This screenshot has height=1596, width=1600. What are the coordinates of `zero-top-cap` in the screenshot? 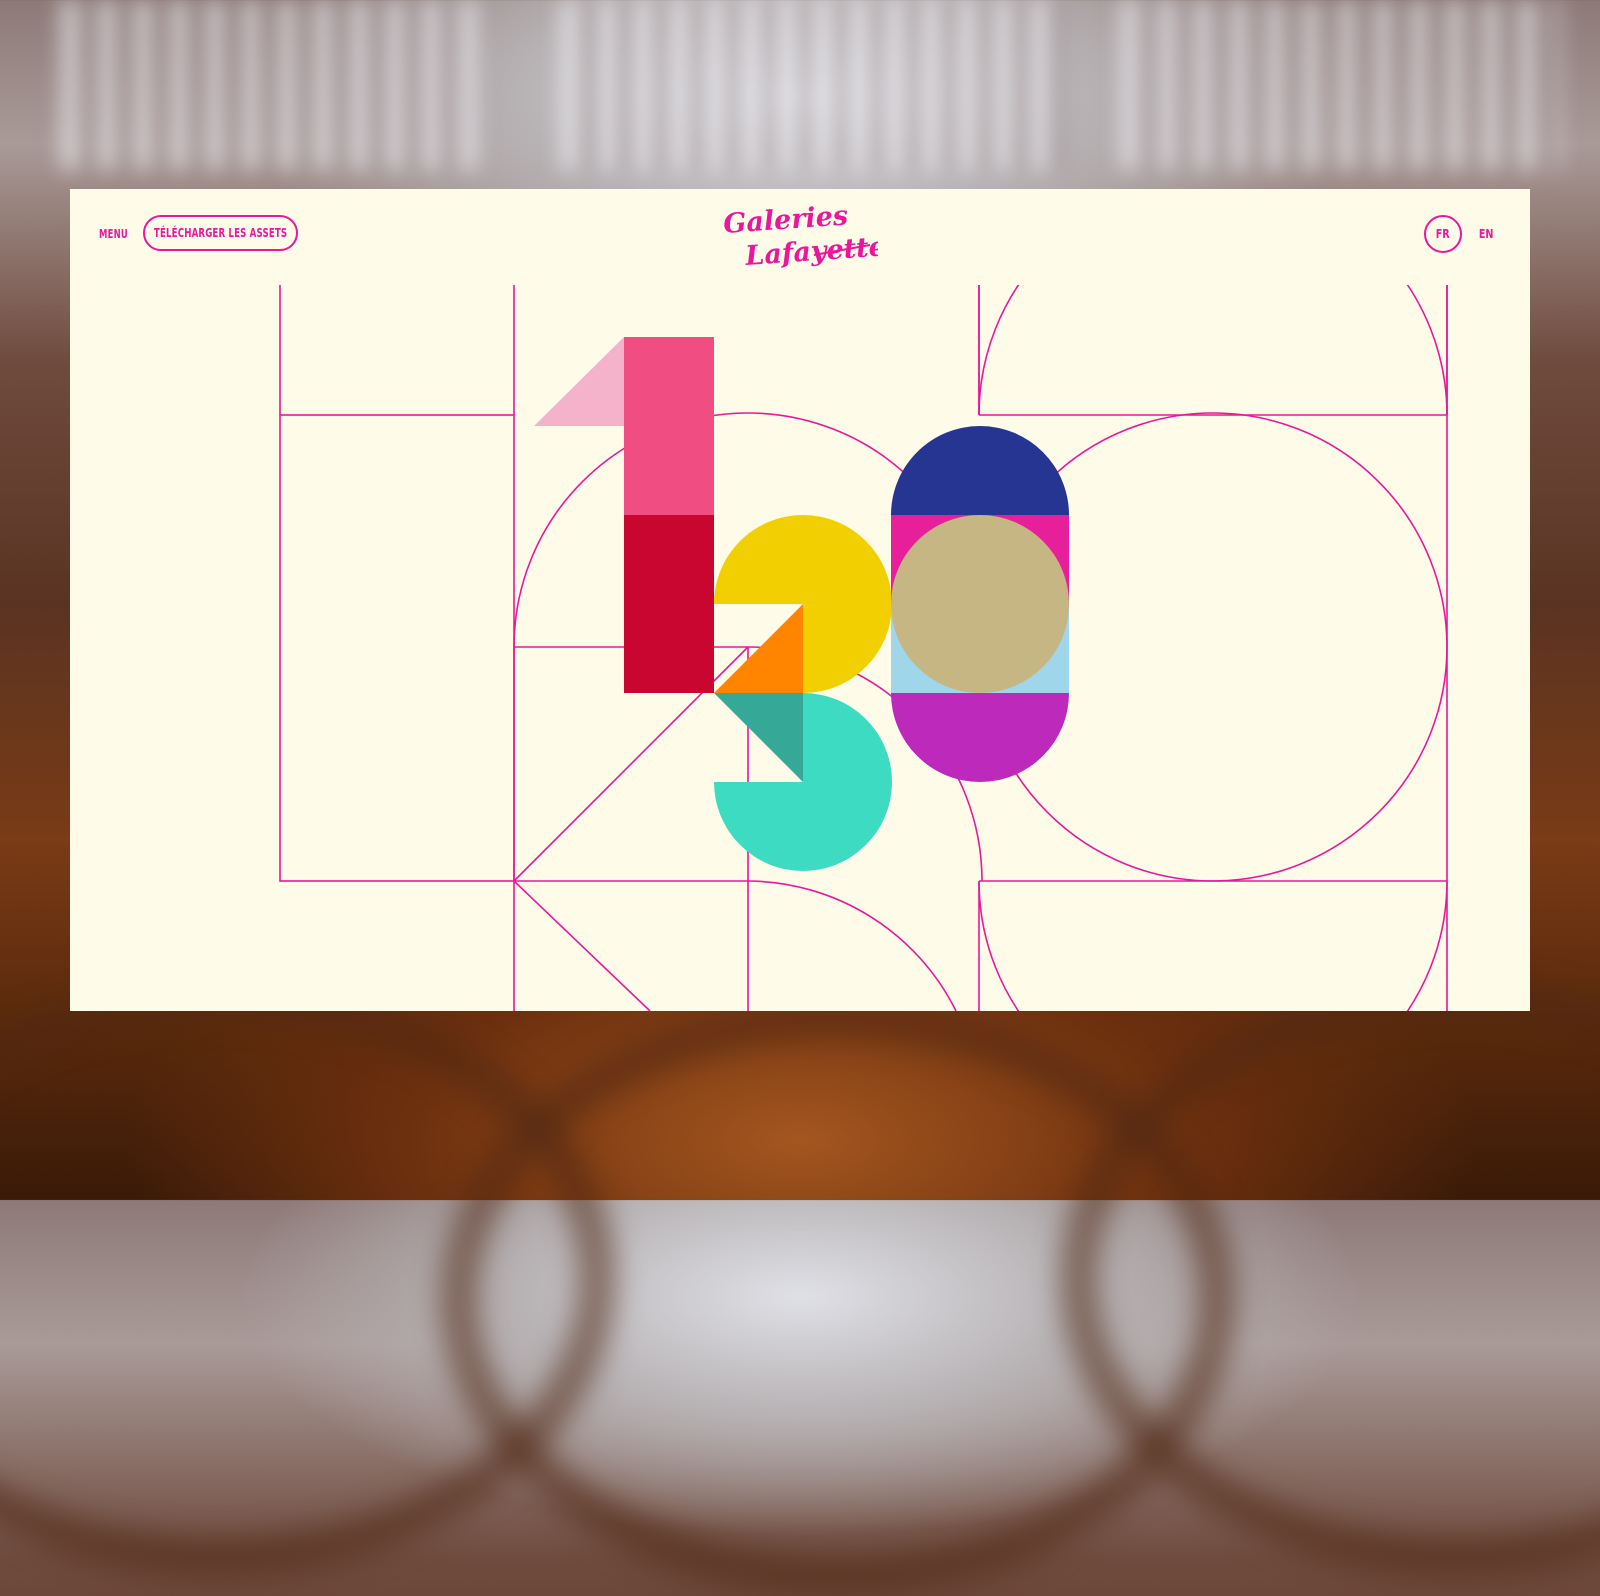 It's located at (980, 470).